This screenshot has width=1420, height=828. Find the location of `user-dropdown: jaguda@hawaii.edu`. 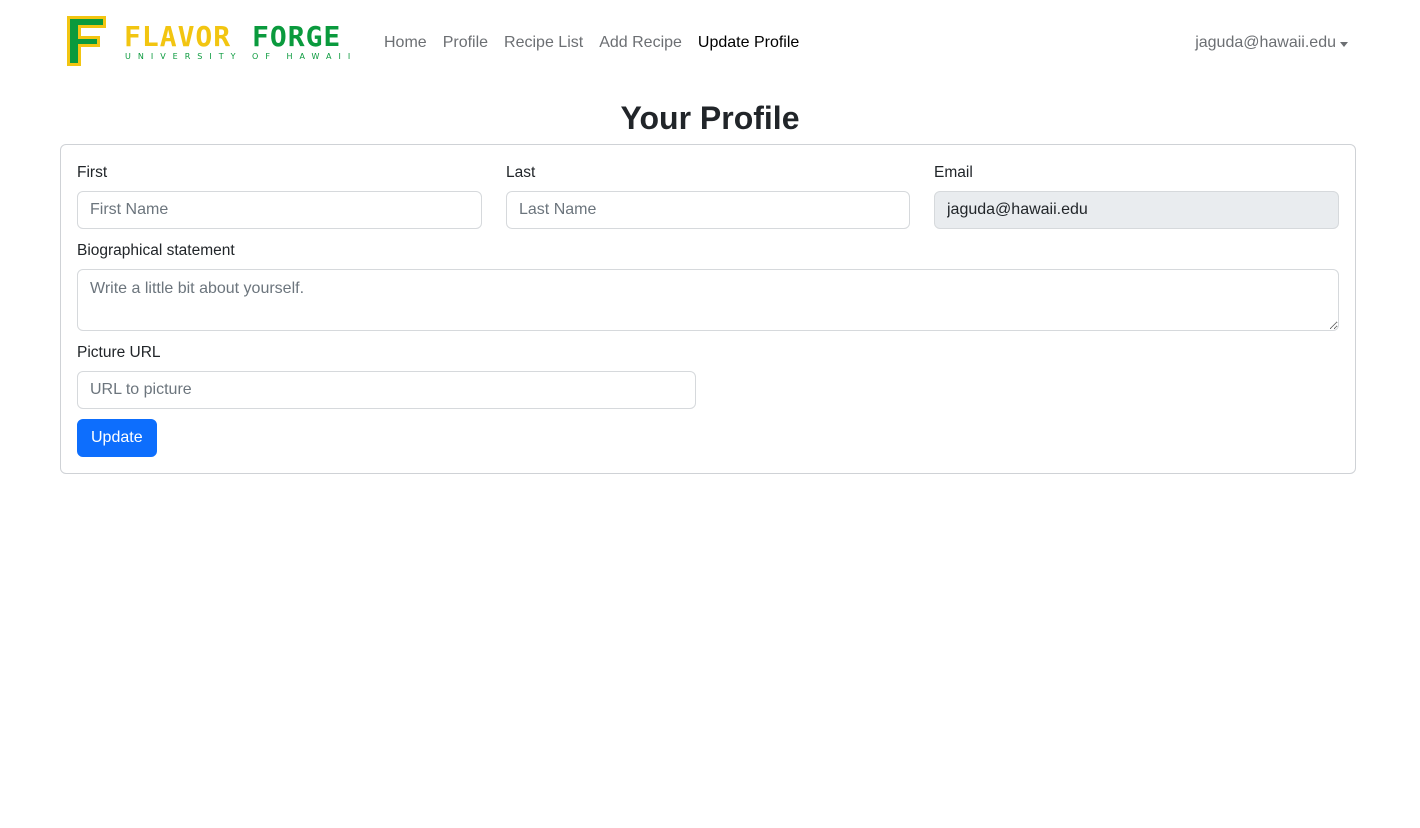

user-dropdown: jaguda@hawaii.edu is located at coordinates (1271, 43).